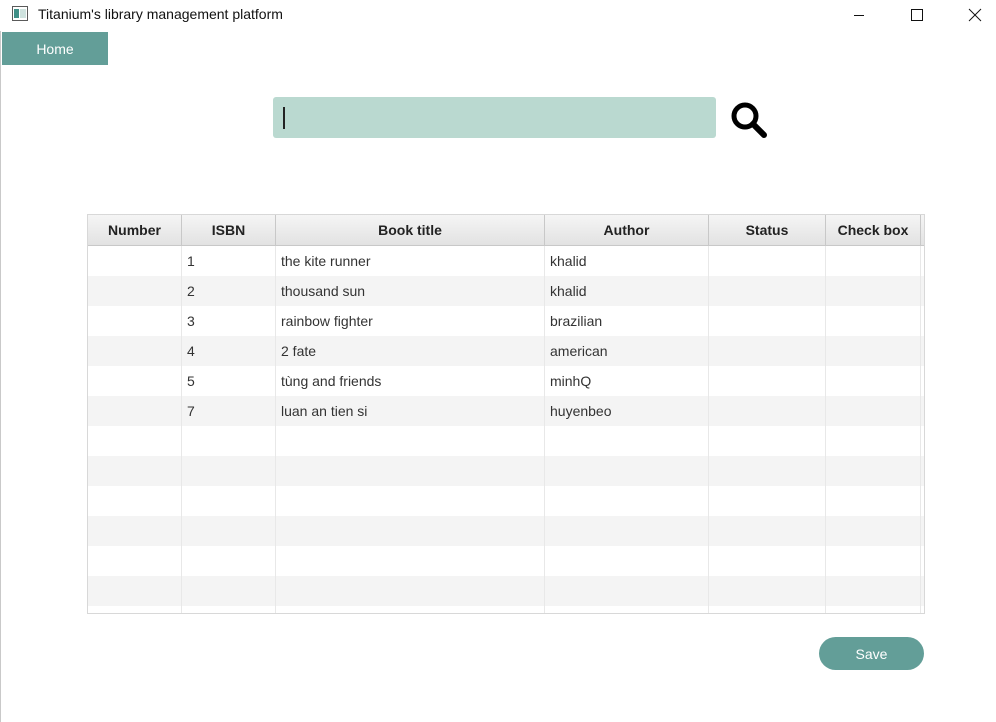 This screenshot has height=722, width=996. What do you see at coordinates (410, 261) in the screenshot?
I see `cell-book-title: the kite runner` at bounding box center [410, 261].